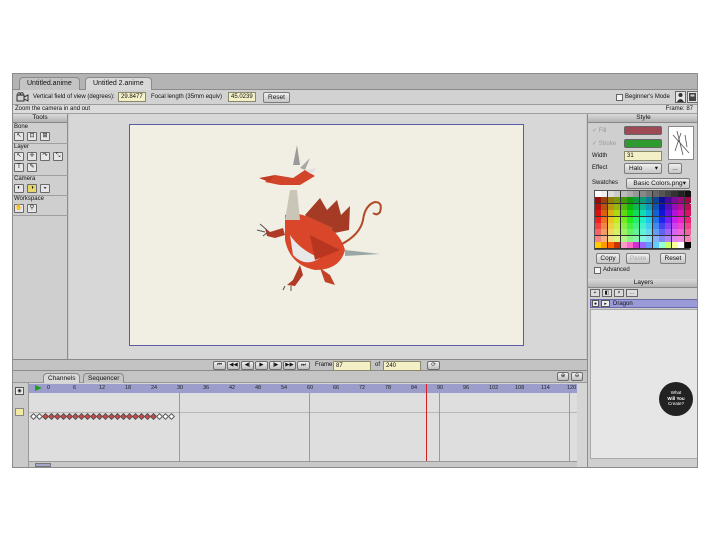 The image size is (720, 541). What do you see at coordinates (643, 303) in the screenshot?
I see `layer-row-dragon: ● ▸ Dragon` at bounding box center [643, 303].